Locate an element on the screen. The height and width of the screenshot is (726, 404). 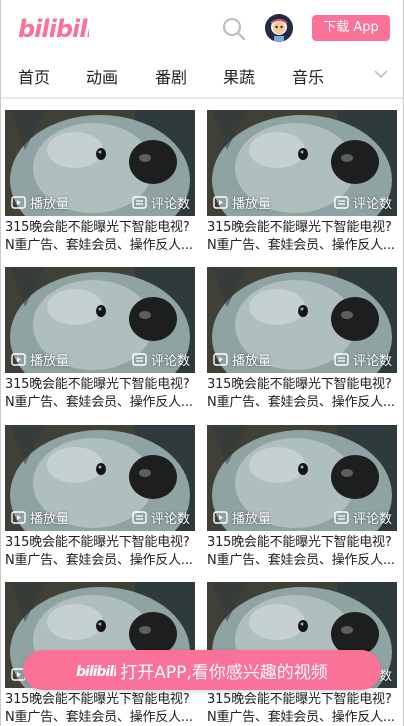
avatar is located at coordinates (279, 28).